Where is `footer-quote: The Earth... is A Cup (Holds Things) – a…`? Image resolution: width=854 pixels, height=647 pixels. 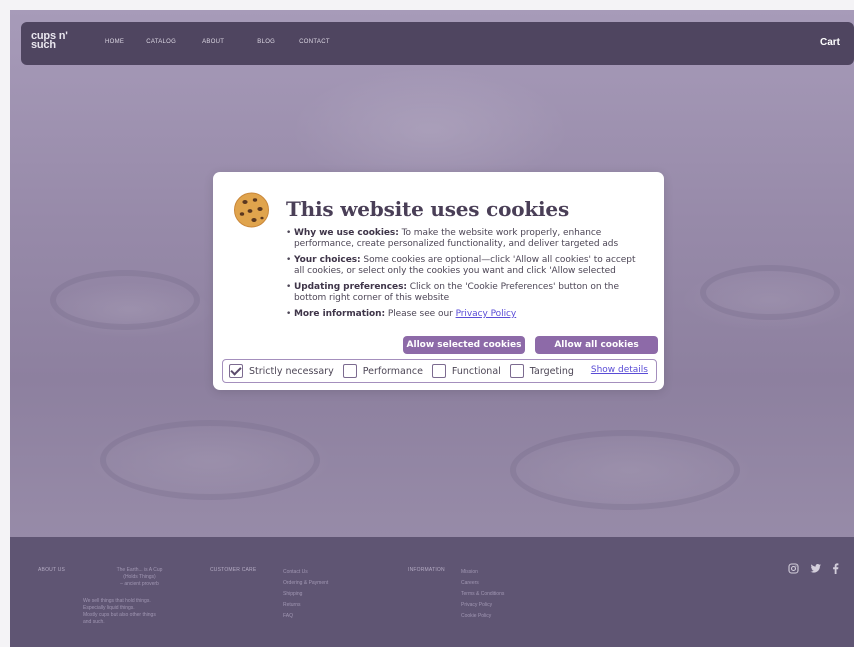 footer-quote: The Earth... is A Cup (Holds Things) – a… is located at coordinates (139, 577).